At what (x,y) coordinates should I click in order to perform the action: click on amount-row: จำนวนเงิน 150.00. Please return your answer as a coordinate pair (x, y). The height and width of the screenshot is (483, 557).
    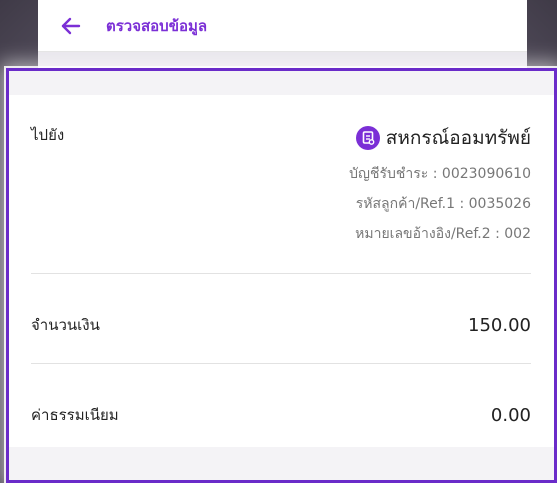
    Looking at the image, I should click on (281, 325).